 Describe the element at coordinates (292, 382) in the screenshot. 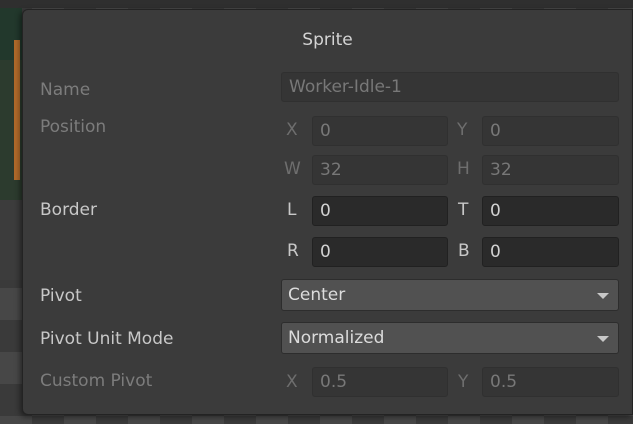

I see `custom-pivot-x-axis-label: X` at that location.